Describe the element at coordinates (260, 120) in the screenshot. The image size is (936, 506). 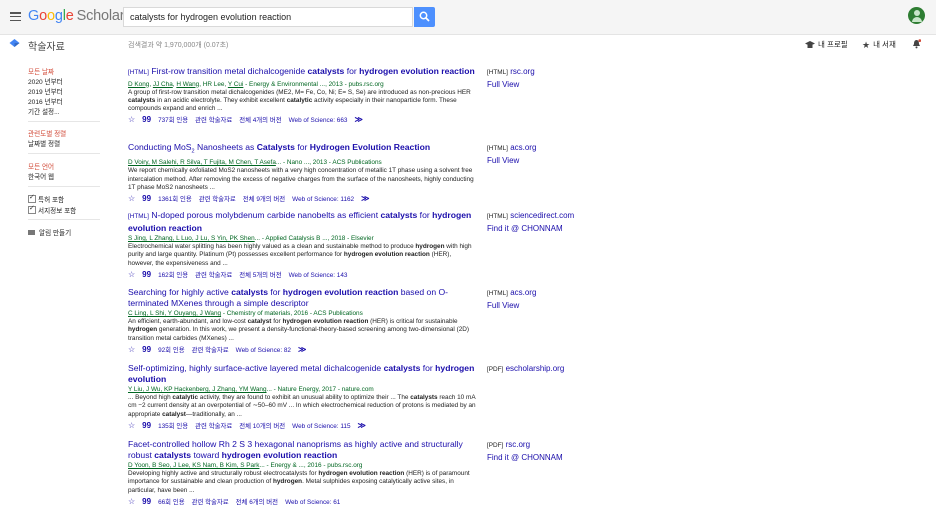
I see `all-versions-link: 전체 4개의 버전` at that location.